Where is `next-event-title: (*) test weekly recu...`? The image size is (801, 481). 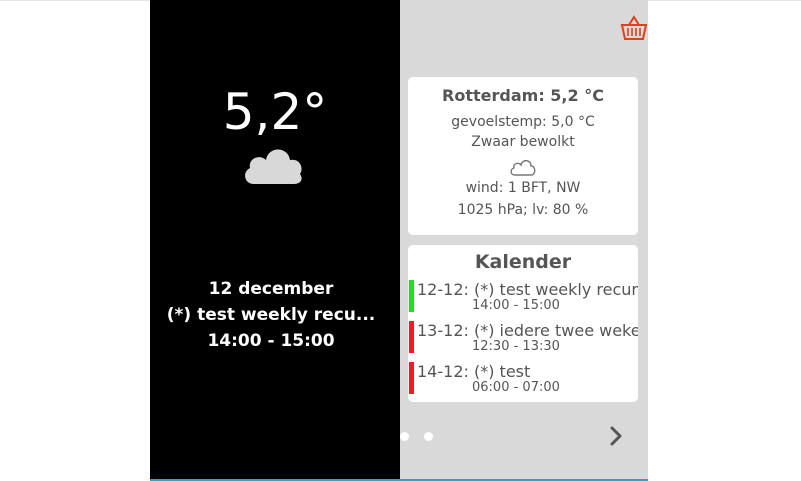 next-event-title: (*) test weekly recu... is located at coordinates (271, 315).